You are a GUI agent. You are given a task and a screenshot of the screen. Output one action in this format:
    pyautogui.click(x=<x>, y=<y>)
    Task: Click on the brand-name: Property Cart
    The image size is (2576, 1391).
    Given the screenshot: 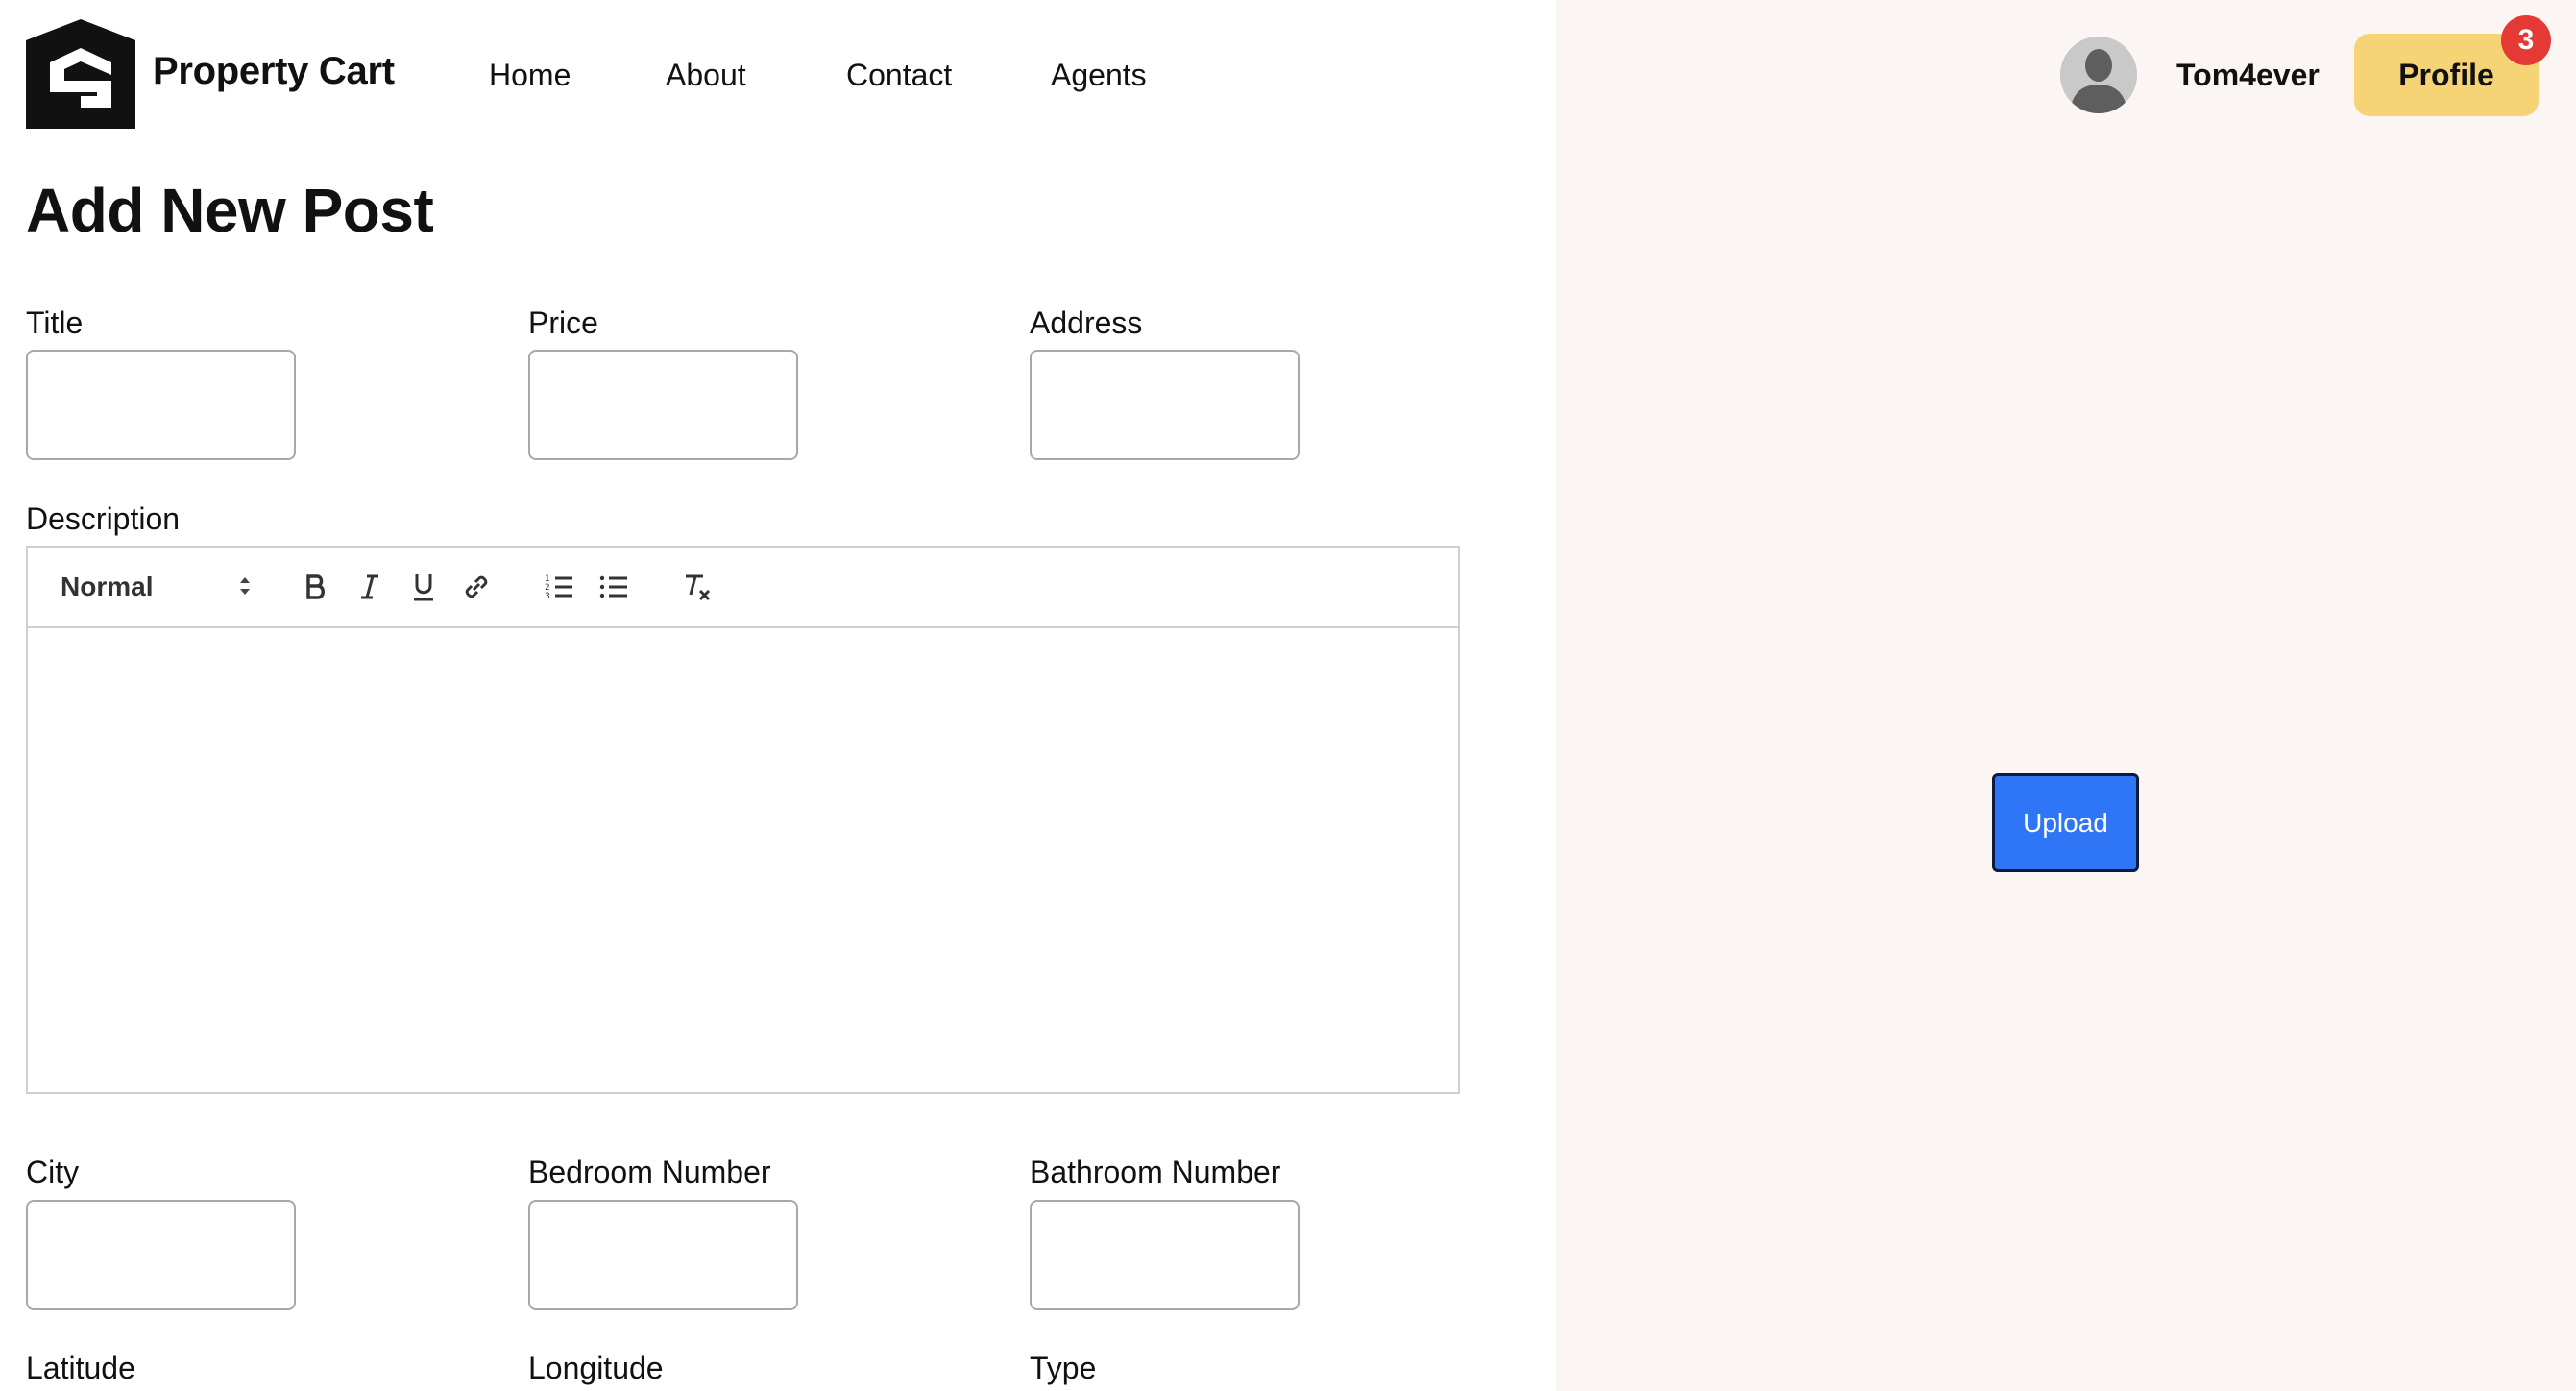 What is the action you would take?
    pyautogui.click(x=274, y=71)
    